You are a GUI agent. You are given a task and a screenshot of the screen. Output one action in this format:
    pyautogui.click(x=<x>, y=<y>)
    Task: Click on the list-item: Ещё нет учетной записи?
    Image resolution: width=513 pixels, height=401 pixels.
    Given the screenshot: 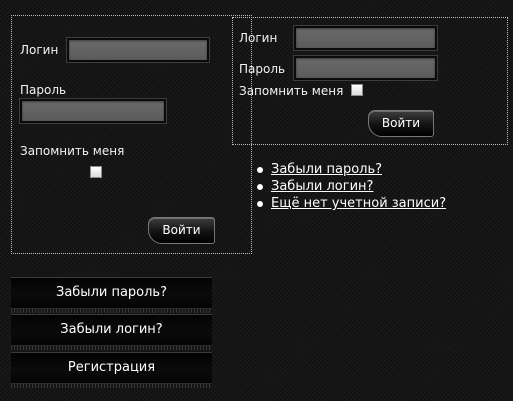 What is the action you would take?
    pyautogui.click(x=350, y=203)
    